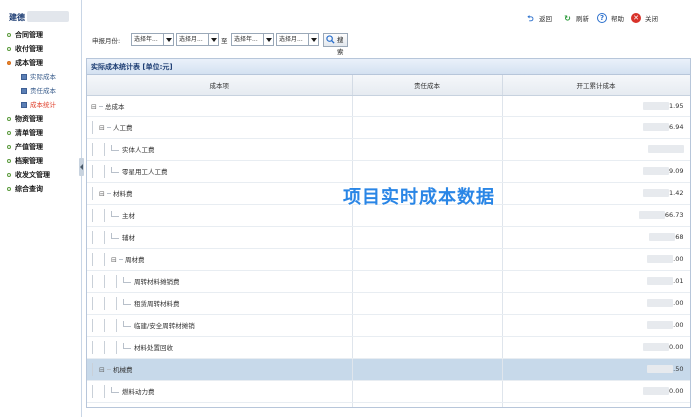 The width and height of the screenshot is (698, 417). Describe the element at coordinates (582, 19) in the screenshot. I see `refresh-label: 刷新` at that location.